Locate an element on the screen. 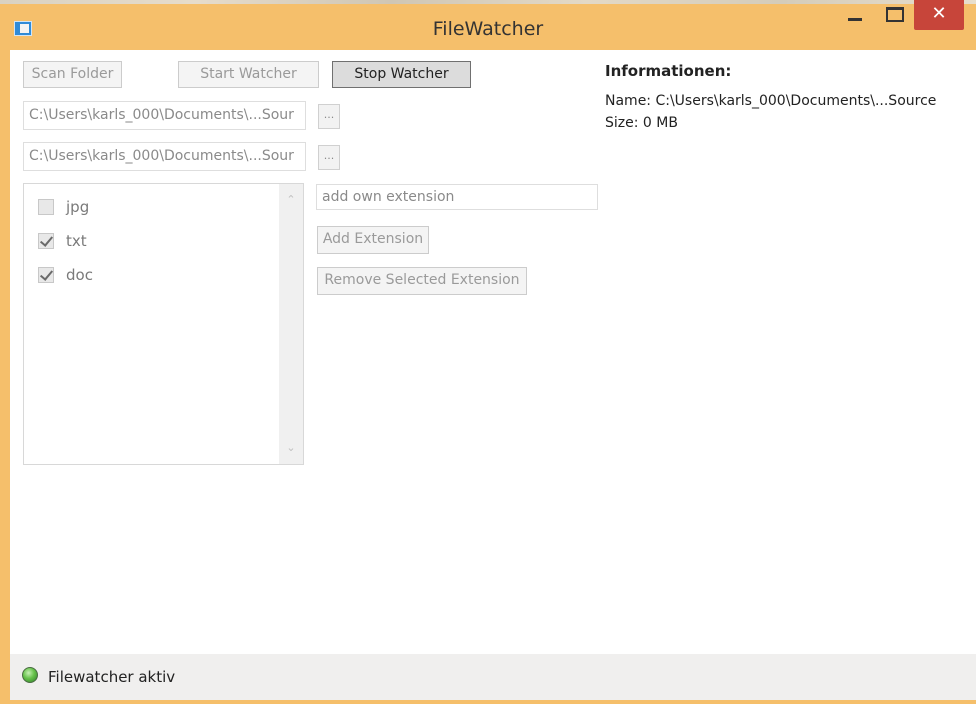  list-item-label: jpg is located at coordinates (78, 207).